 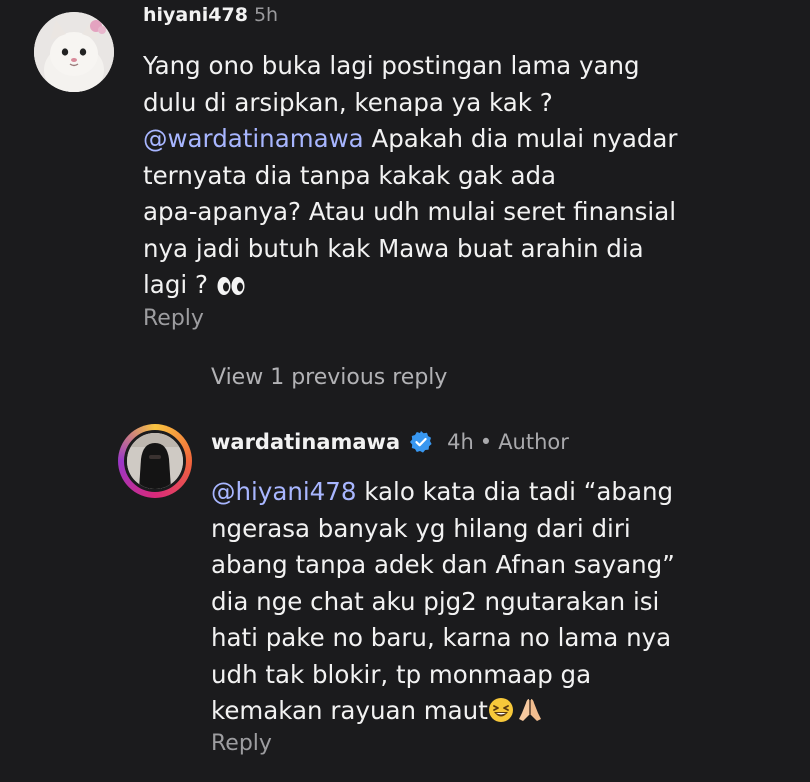 I want to click on reply-header: wardatinamawa 4h • Author, so click(x=390, y=442).